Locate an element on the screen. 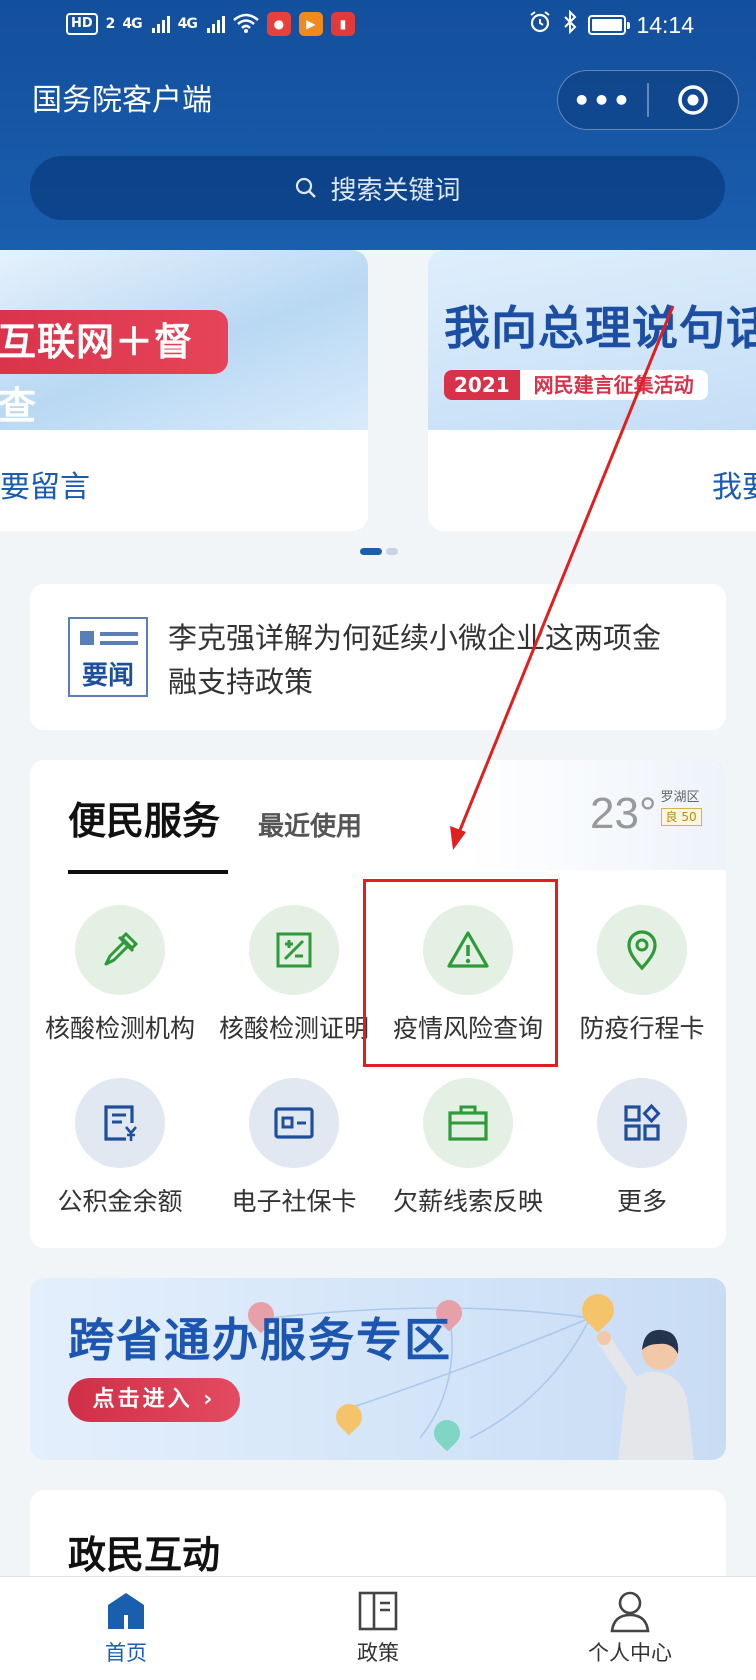 The image size is (756, 1680). service-wage-arrears-report: 欠薪线索反映 is located at coordinates (468, 1148).